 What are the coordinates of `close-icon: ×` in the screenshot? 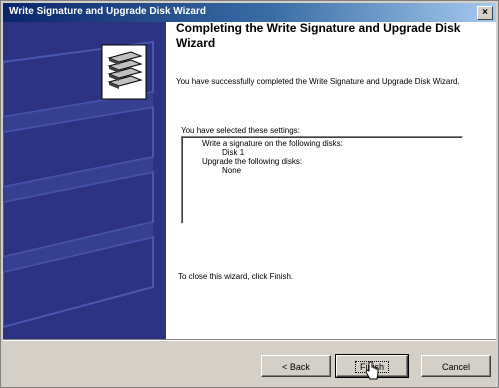 It's located at (485, 13).